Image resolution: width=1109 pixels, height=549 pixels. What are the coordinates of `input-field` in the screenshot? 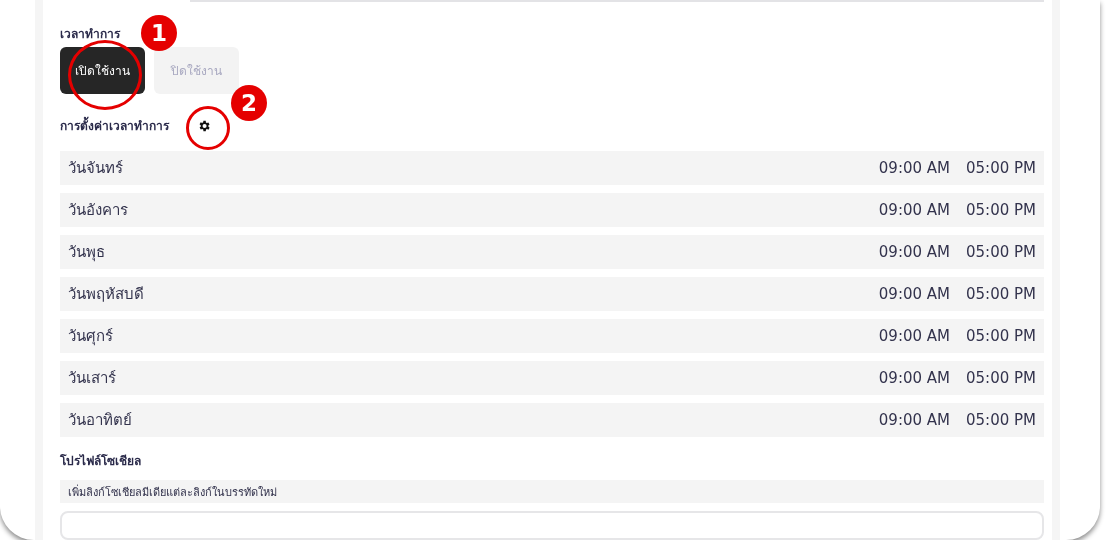 It's located at (552, 525).